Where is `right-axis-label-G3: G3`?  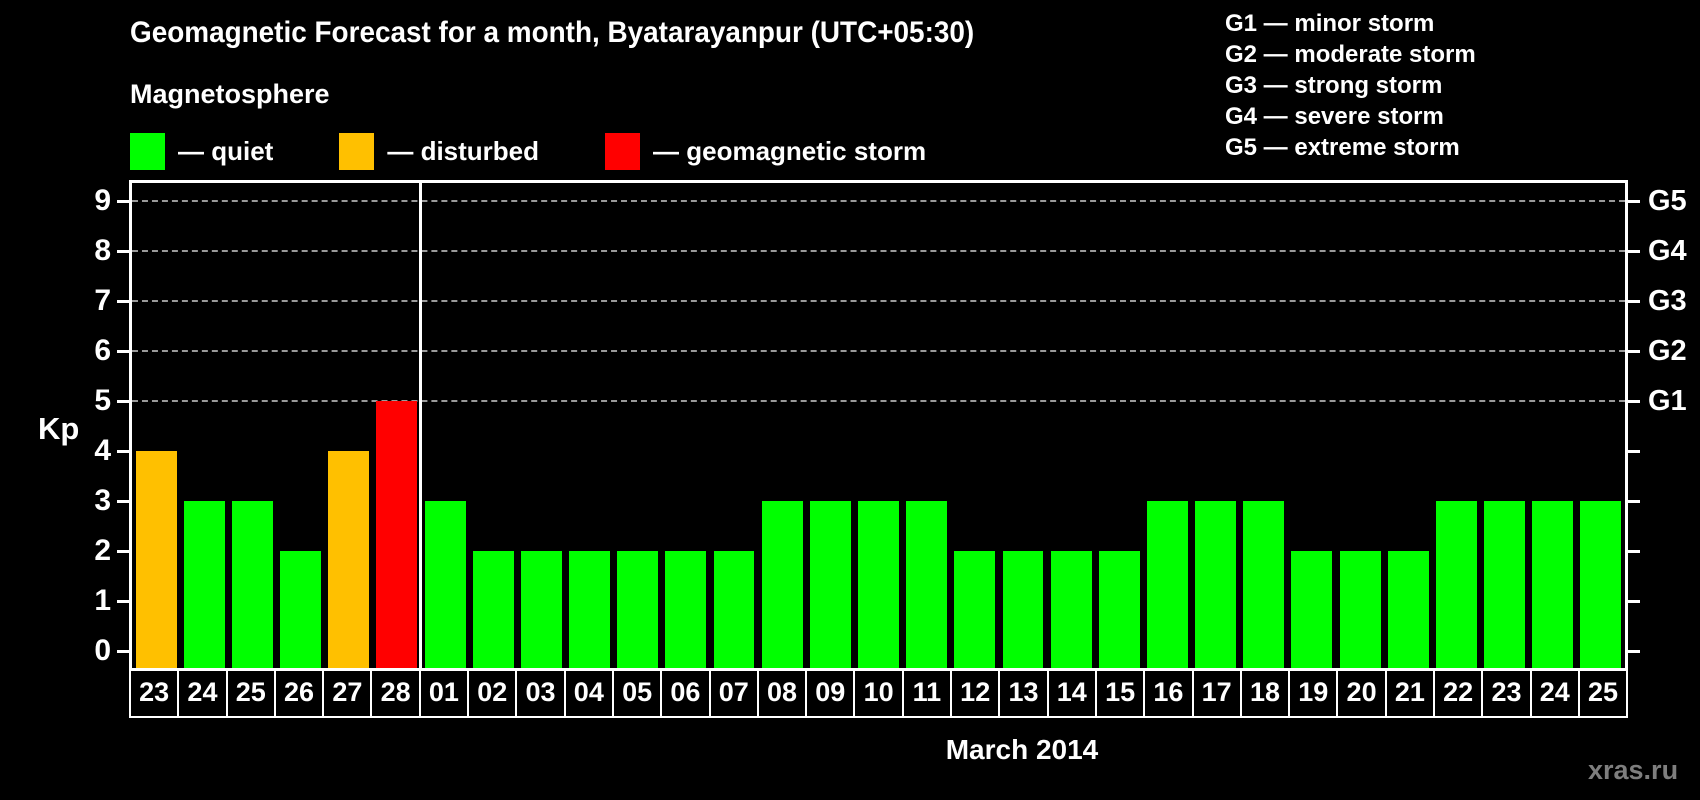
right-axis-label-G3: G3 is located at coordinates (1667, 301).